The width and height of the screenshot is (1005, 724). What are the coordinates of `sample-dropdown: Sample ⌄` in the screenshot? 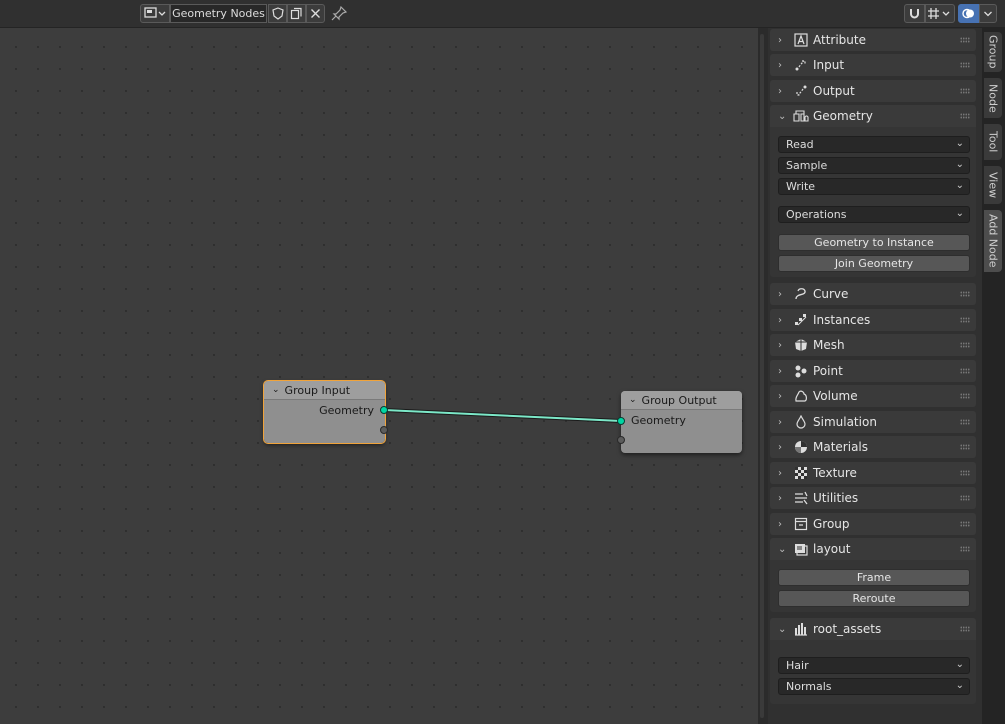 It's located at (874, 165).